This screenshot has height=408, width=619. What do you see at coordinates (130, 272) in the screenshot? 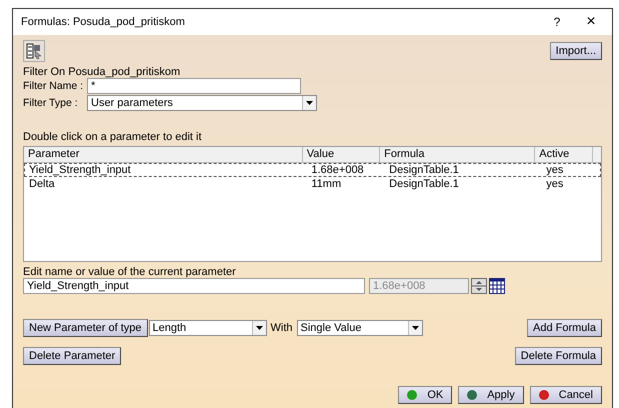
I see `edit-label: Edit name or value of the current parameter` at bounding box center [130, 272].